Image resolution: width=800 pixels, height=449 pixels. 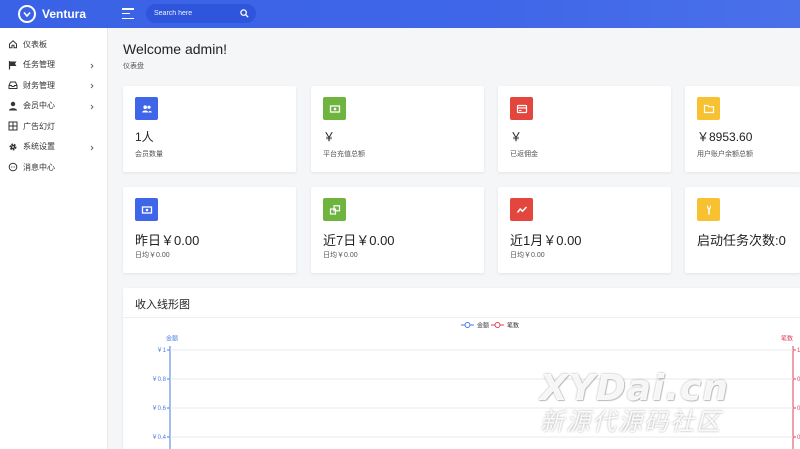 I want to click on y-left-tick-label: ￥0.6, so click(x=159, y=408).